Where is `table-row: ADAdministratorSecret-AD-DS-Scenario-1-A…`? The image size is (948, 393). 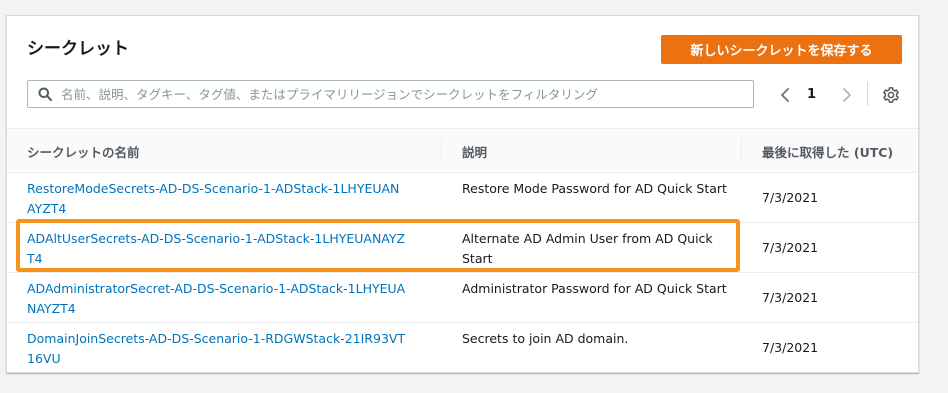
table-row: ADAdministratorSecret-AD-DS-Scenario-1-A… is located at coordinates (462, 298).